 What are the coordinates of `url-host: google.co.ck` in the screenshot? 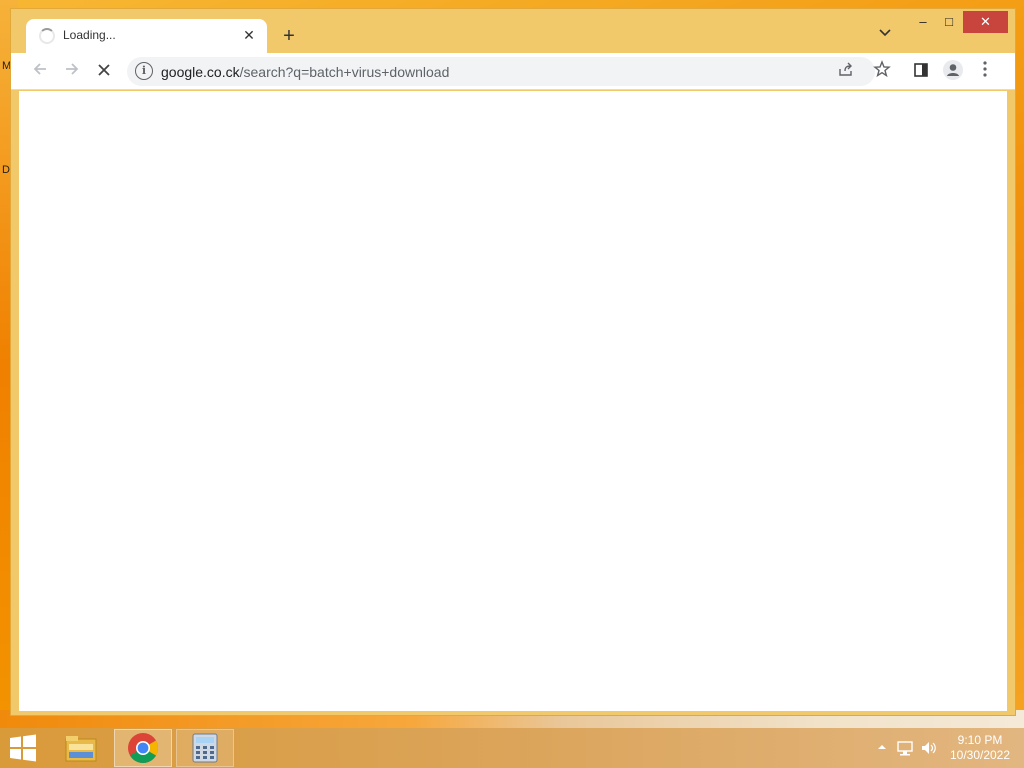 It's located at (200, 72).